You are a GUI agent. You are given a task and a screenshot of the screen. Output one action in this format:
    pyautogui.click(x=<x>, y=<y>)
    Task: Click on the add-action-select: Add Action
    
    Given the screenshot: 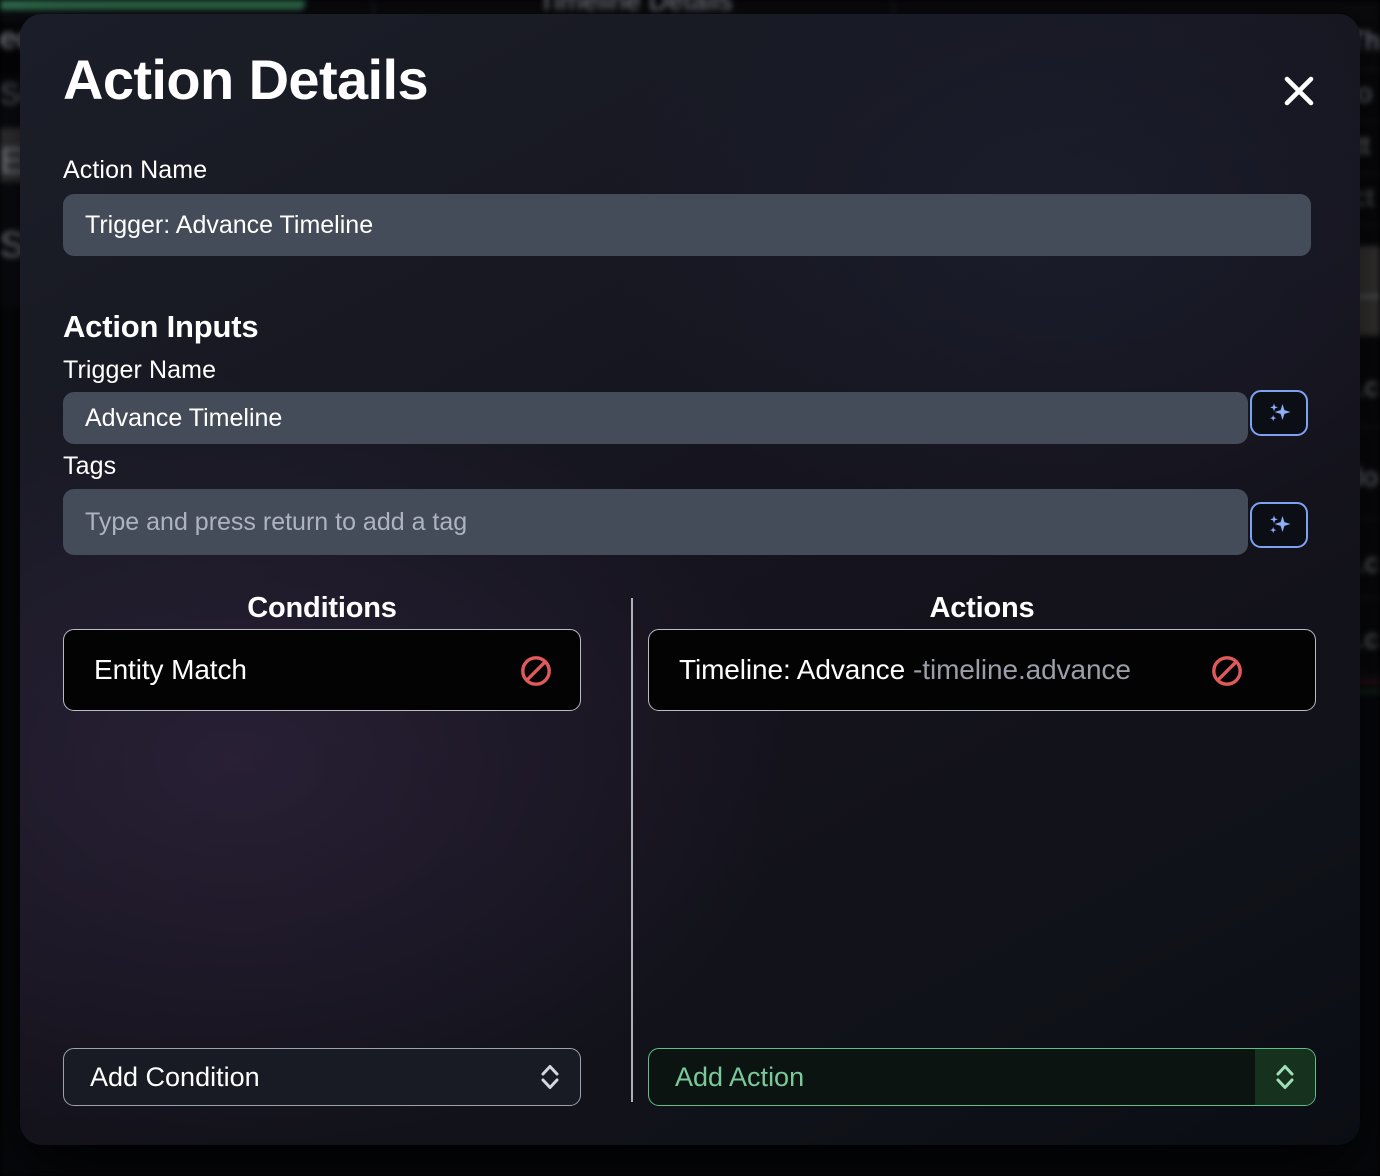 What is the action you would take?
    pyautogui.click(x=982, y=1077)
    